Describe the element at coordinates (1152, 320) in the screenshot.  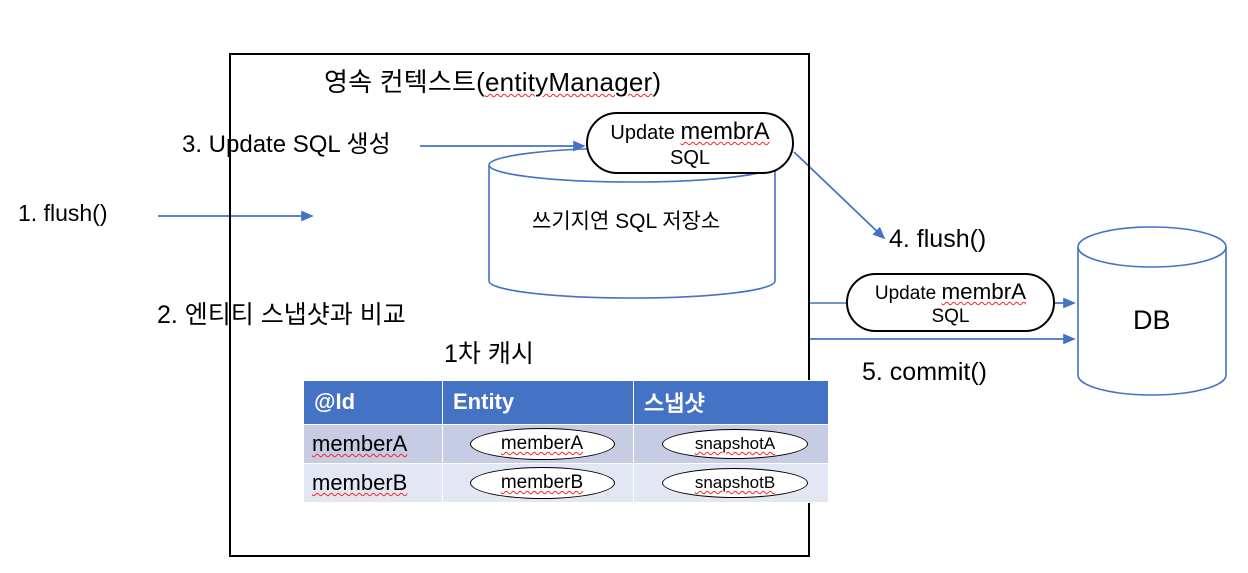
I see `database-label: DB` at that location.